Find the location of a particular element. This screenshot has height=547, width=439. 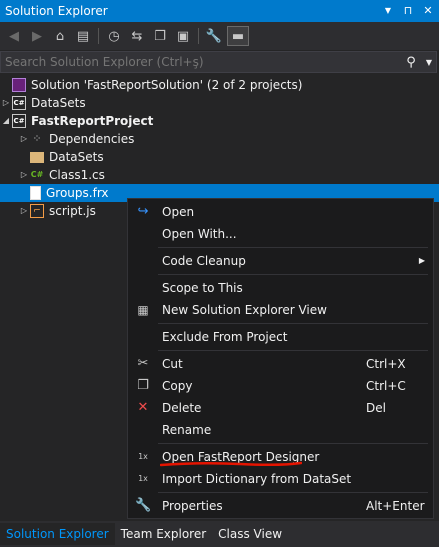

toolbar: ◀ ▶ ⌂ ▤ ◷ ⇆ ❐ ▣ 🔧 ▬ is located at coordinates (219, 36).